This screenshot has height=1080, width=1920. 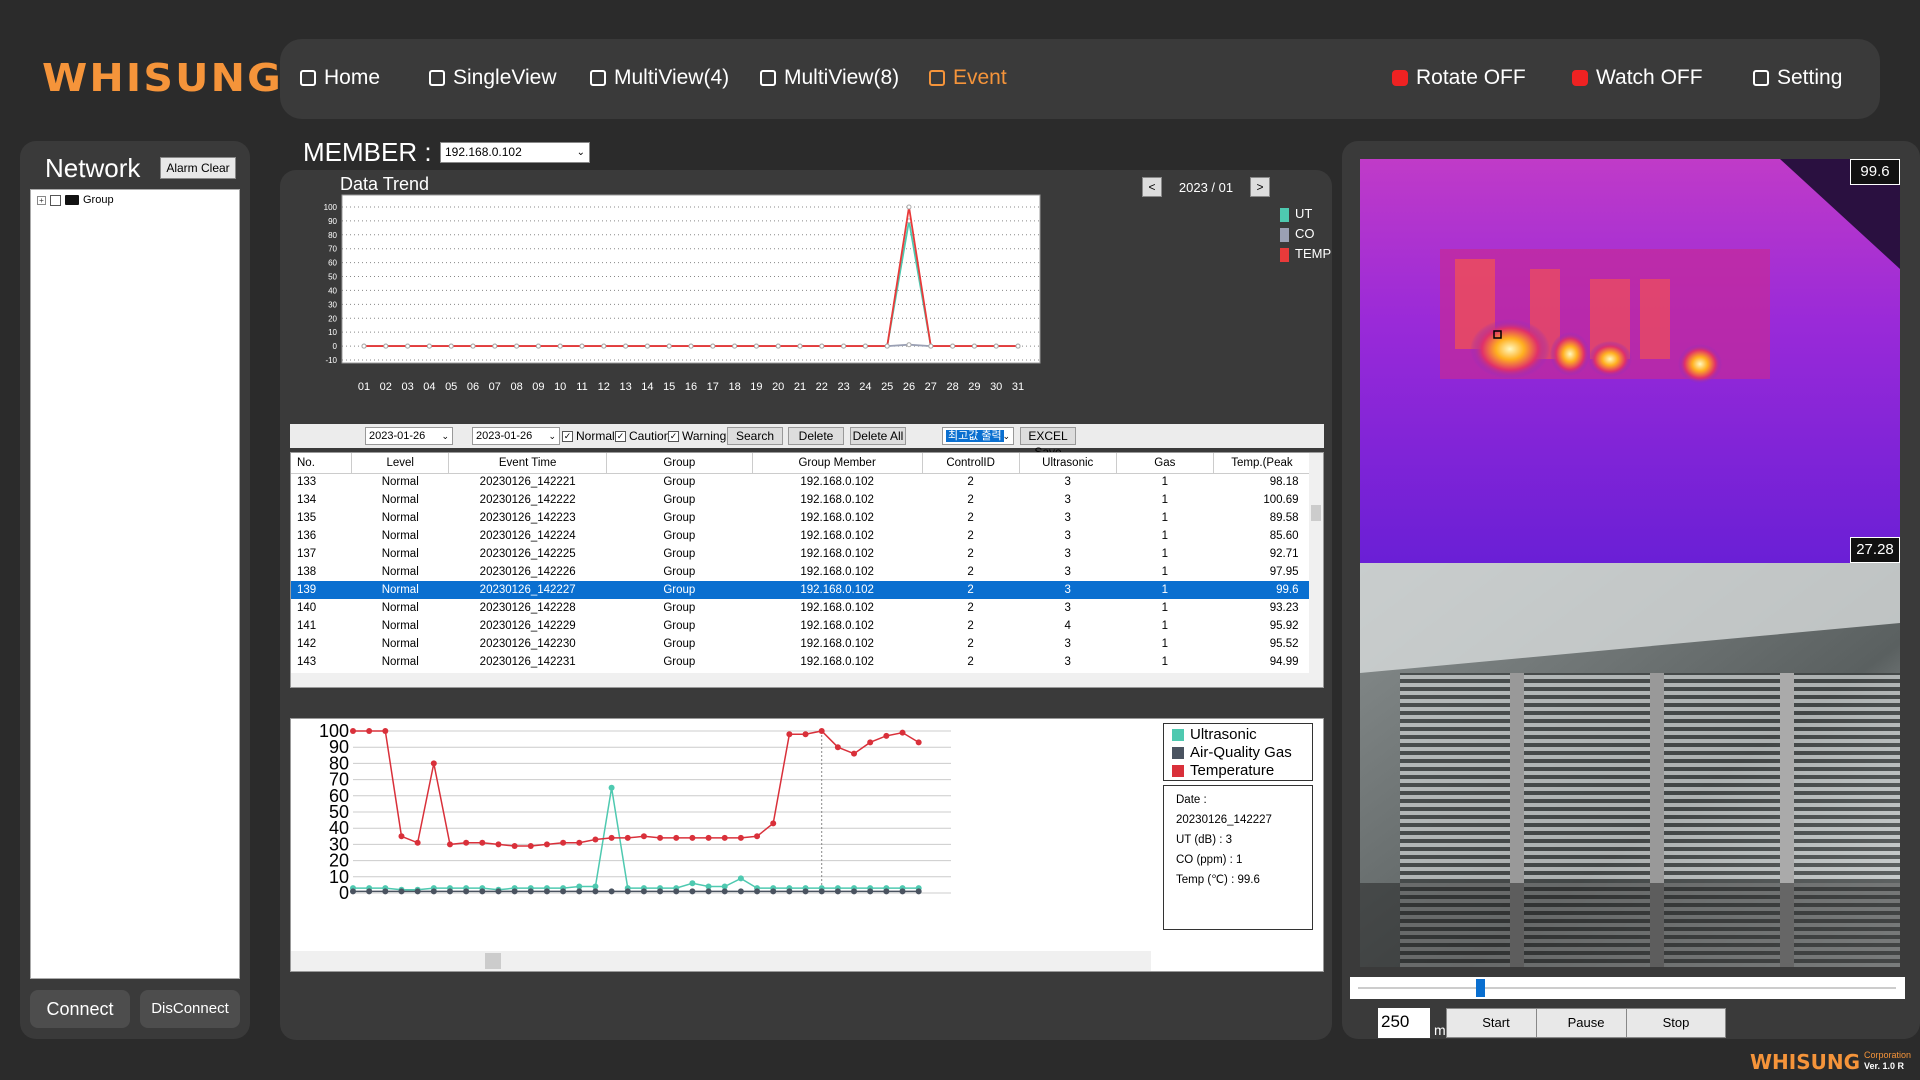 I want to click on column-header: Group Member, so click(x=837, y=463).